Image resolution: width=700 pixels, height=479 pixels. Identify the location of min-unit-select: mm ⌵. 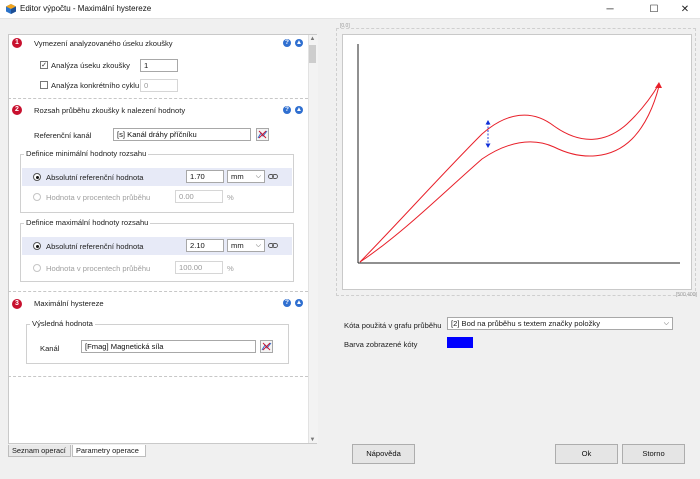
(246, 176).